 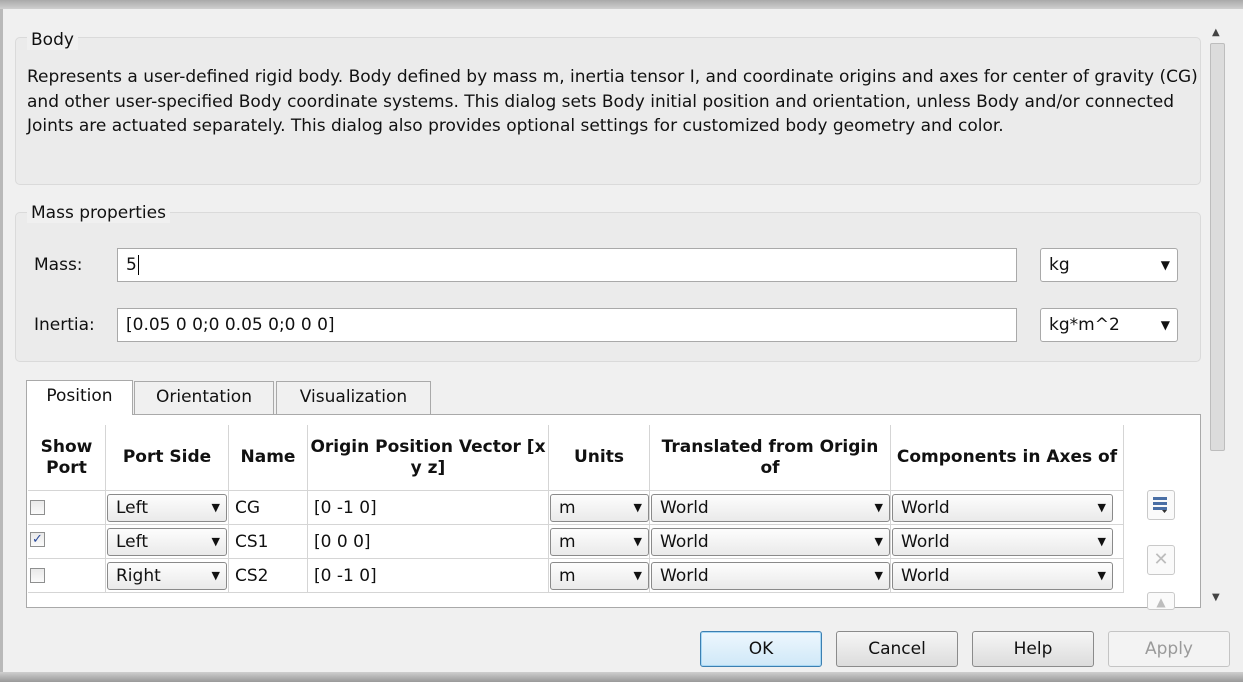 What do you see at coordinates (268, 458) in the screenshot?
I see `header-name: Name` at bounding box center [268, 458].